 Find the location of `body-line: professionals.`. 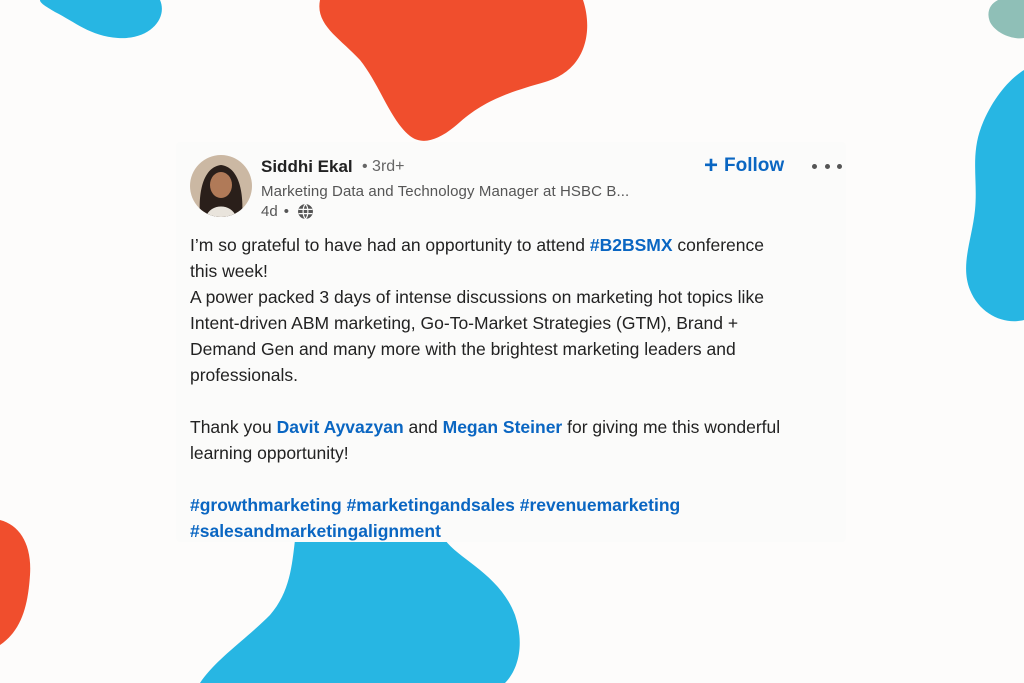

body-line: professionals. is located at coordinates (244, 375).